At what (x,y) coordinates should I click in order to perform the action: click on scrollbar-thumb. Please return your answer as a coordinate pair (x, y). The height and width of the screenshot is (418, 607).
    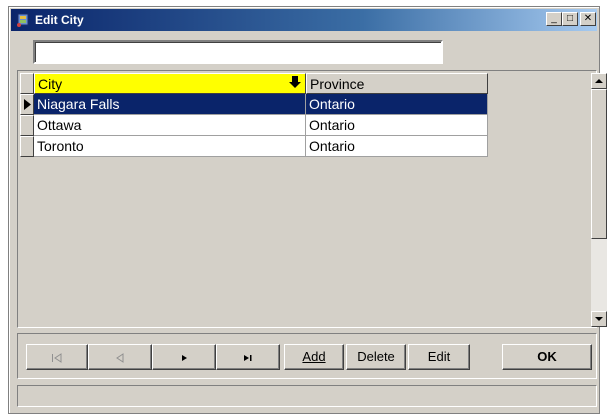
    Looking at the image, I should click on (599, 164).